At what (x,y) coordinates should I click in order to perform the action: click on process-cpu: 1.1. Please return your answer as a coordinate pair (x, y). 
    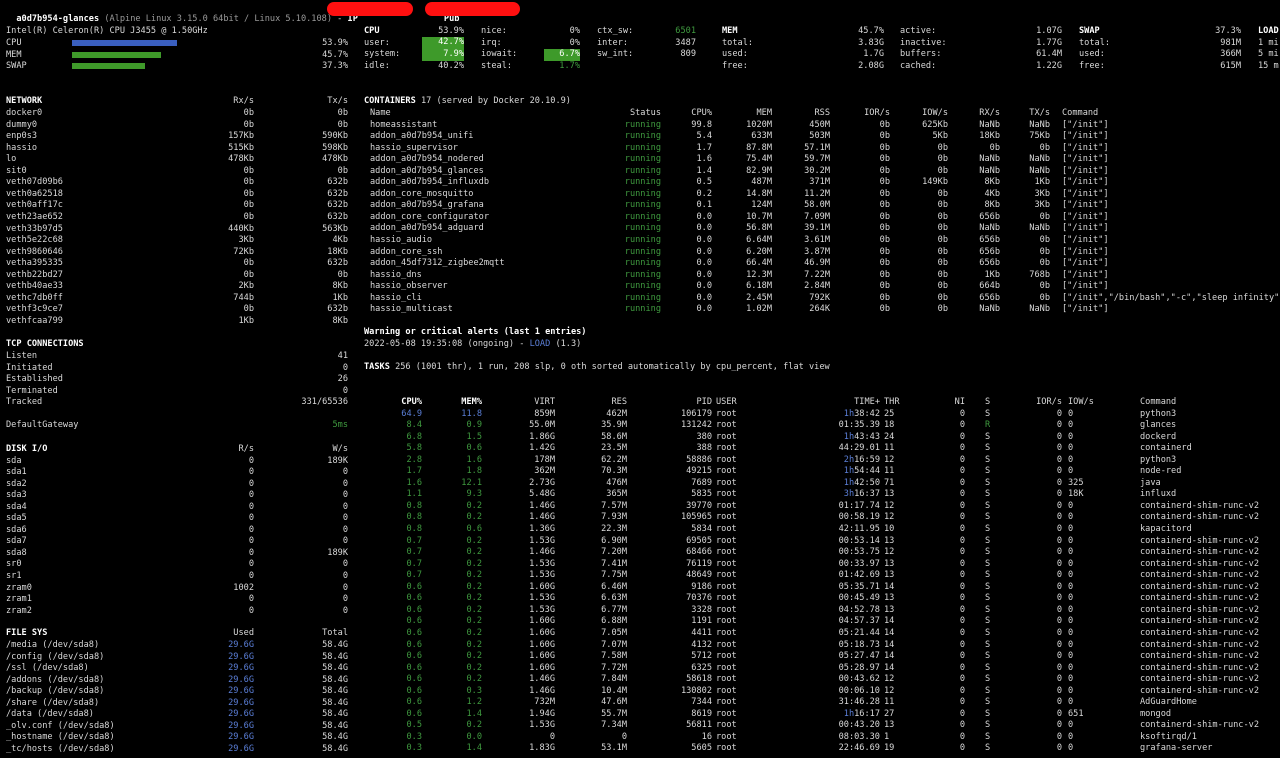
    Looking at the image, I should click on (414, 494).